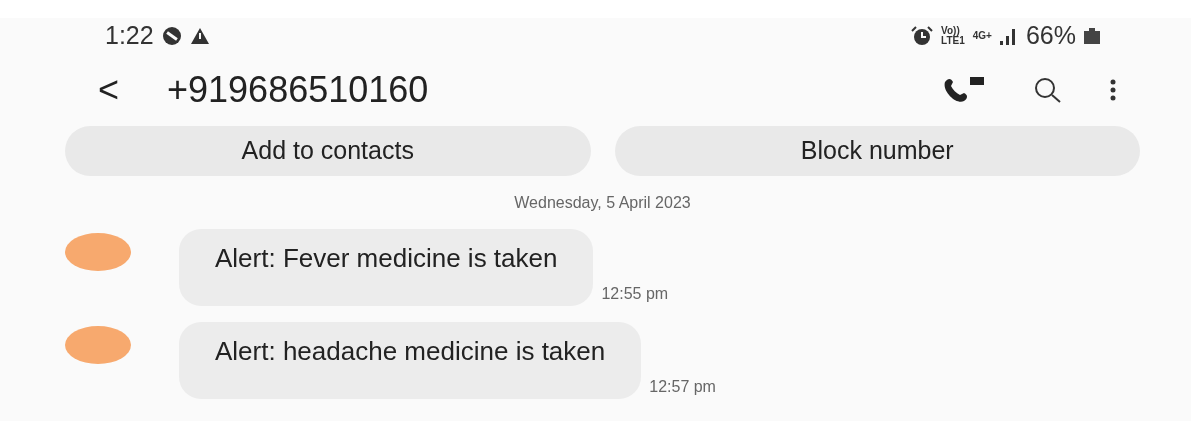 This screenshot has height=421, width=1191. What do you see at coordinates (328, 151) in the screenshot?
I see `action-button: Add to contacts` at bounding box center [328, 151].